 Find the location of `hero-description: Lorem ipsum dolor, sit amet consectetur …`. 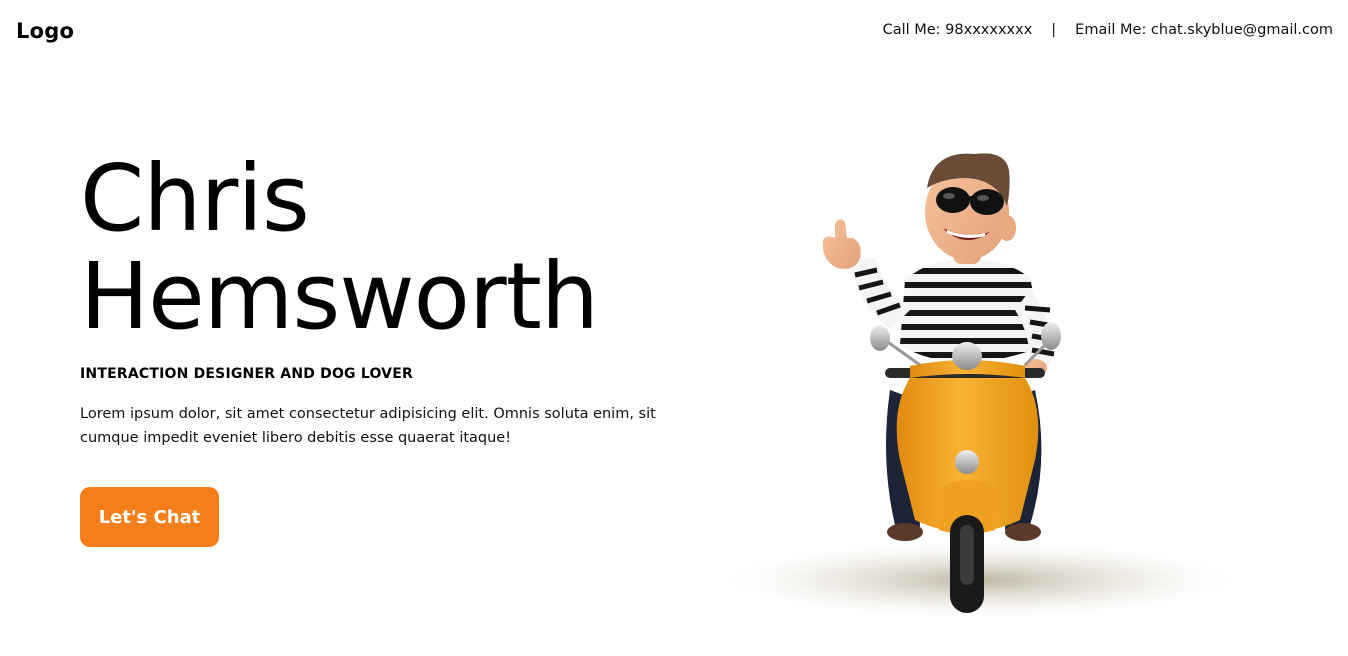

hero-description: Lorem ipsum dolor, sit amet consectetur … is located at coordinates (368, 426).